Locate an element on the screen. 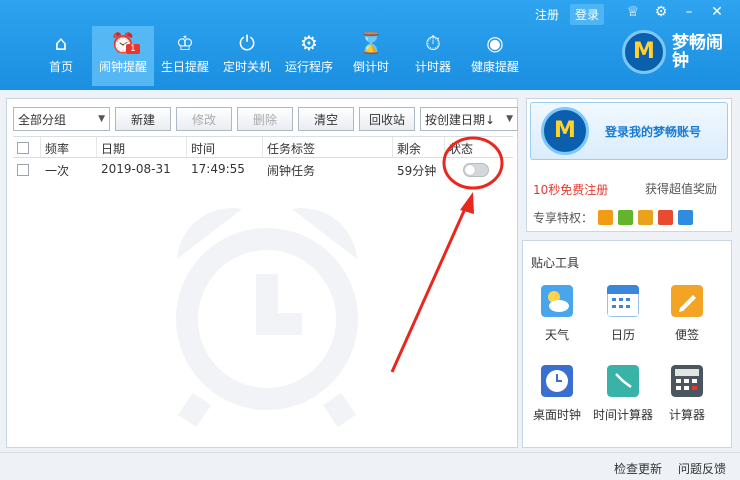 The image size is (740, 480). nav-alarm: ⏰ 1 闹钟提醒 is located at coordinates (123, 56).